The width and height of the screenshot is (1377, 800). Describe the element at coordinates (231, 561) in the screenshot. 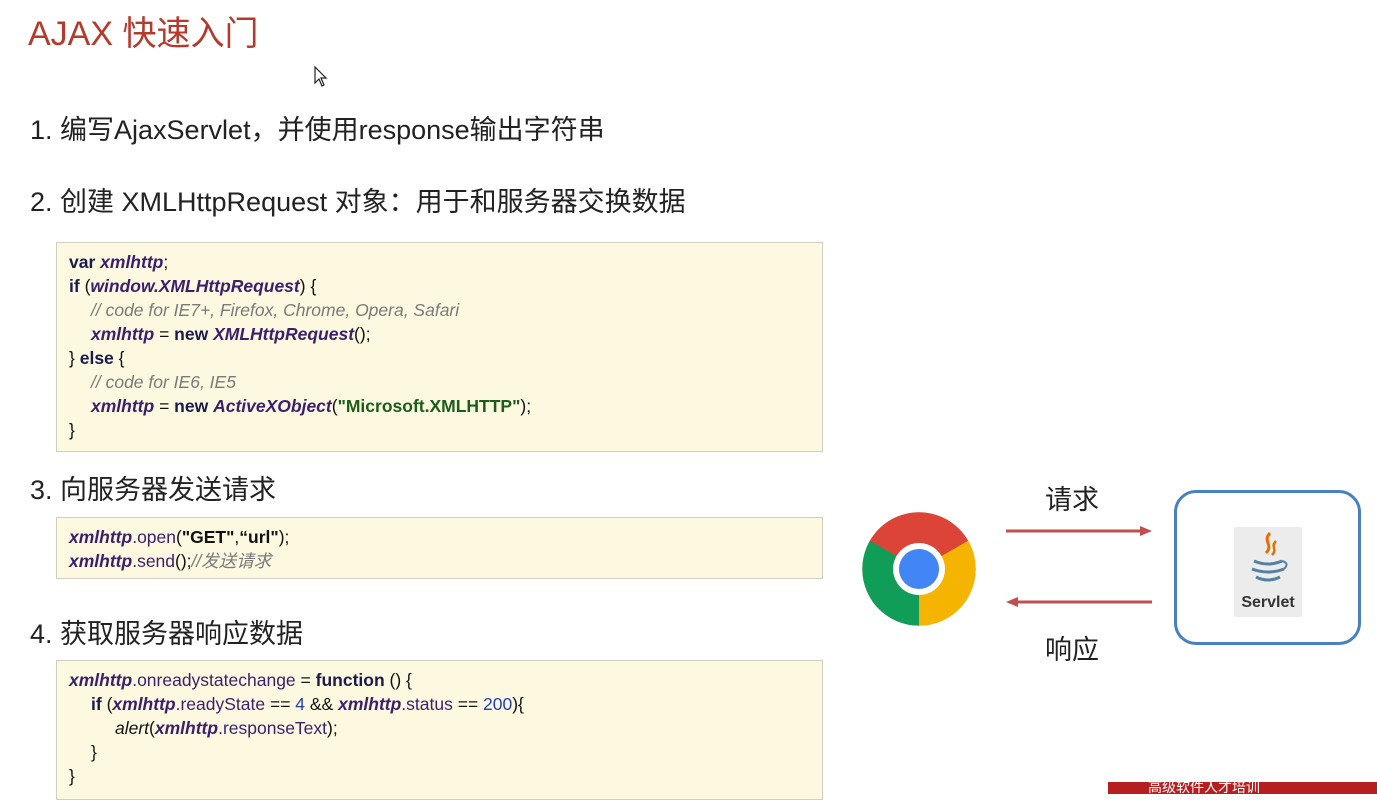

I see `code-comment: //发送请求` at that location.